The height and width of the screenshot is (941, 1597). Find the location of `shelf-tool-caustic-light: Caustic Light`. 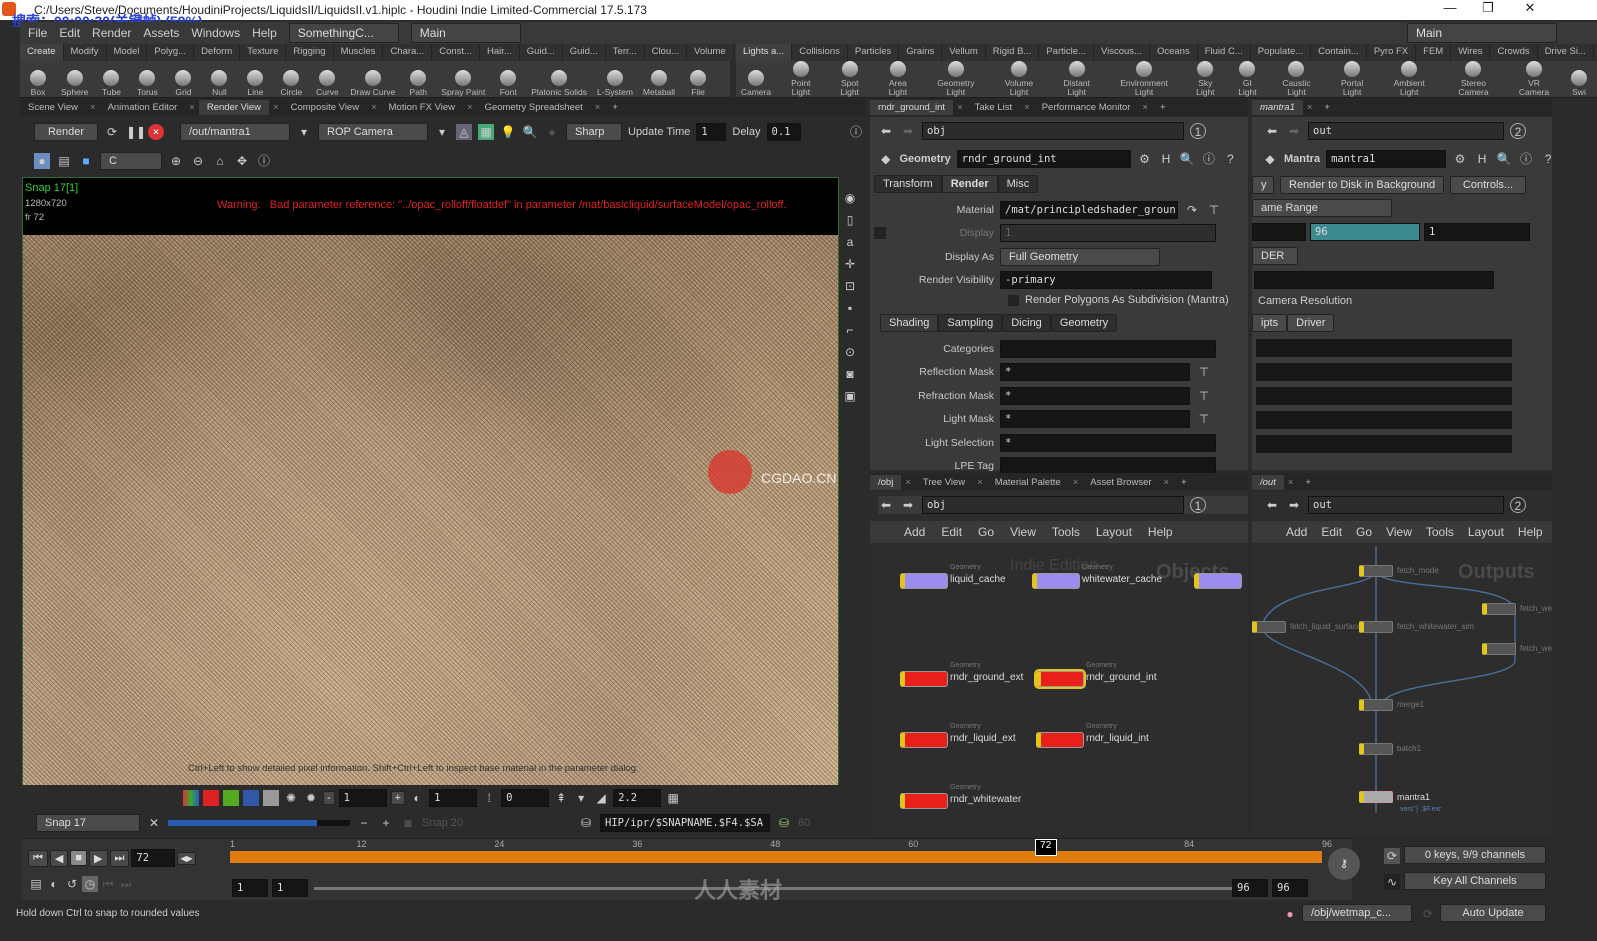

shelf-tool-caustic-light: Caustic Light is located at coordinates (1296, 79).